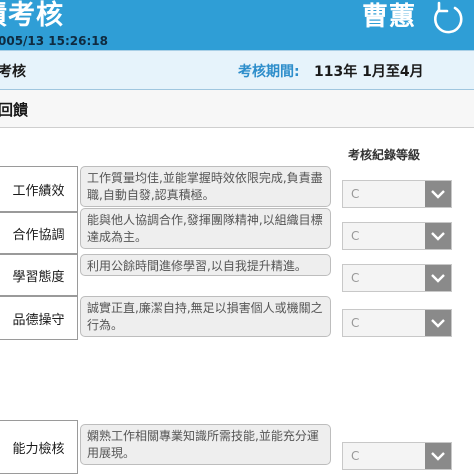  What do you see at coordinates (237, 70) in the screenshot?
I see `period-bar: 考核 考核期間: 113年 1月至4月` at bounding box center [237, 70].